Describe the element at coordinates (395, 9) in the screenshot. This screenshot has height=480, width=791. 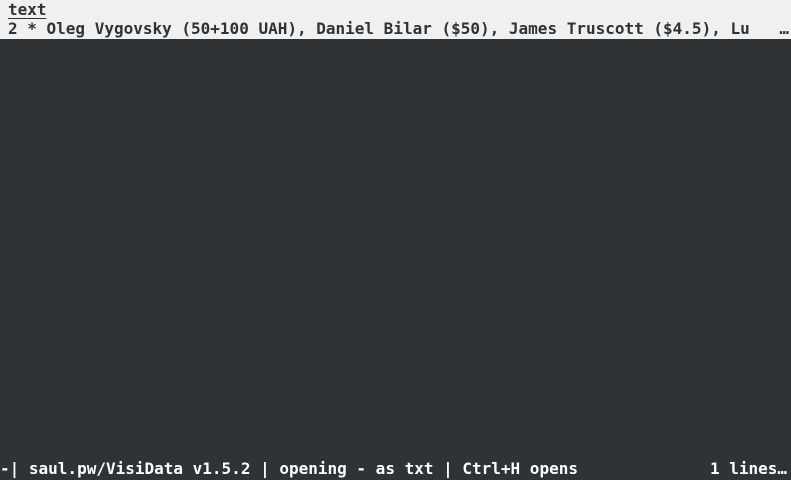
I see `column-header-row: text` at that location.